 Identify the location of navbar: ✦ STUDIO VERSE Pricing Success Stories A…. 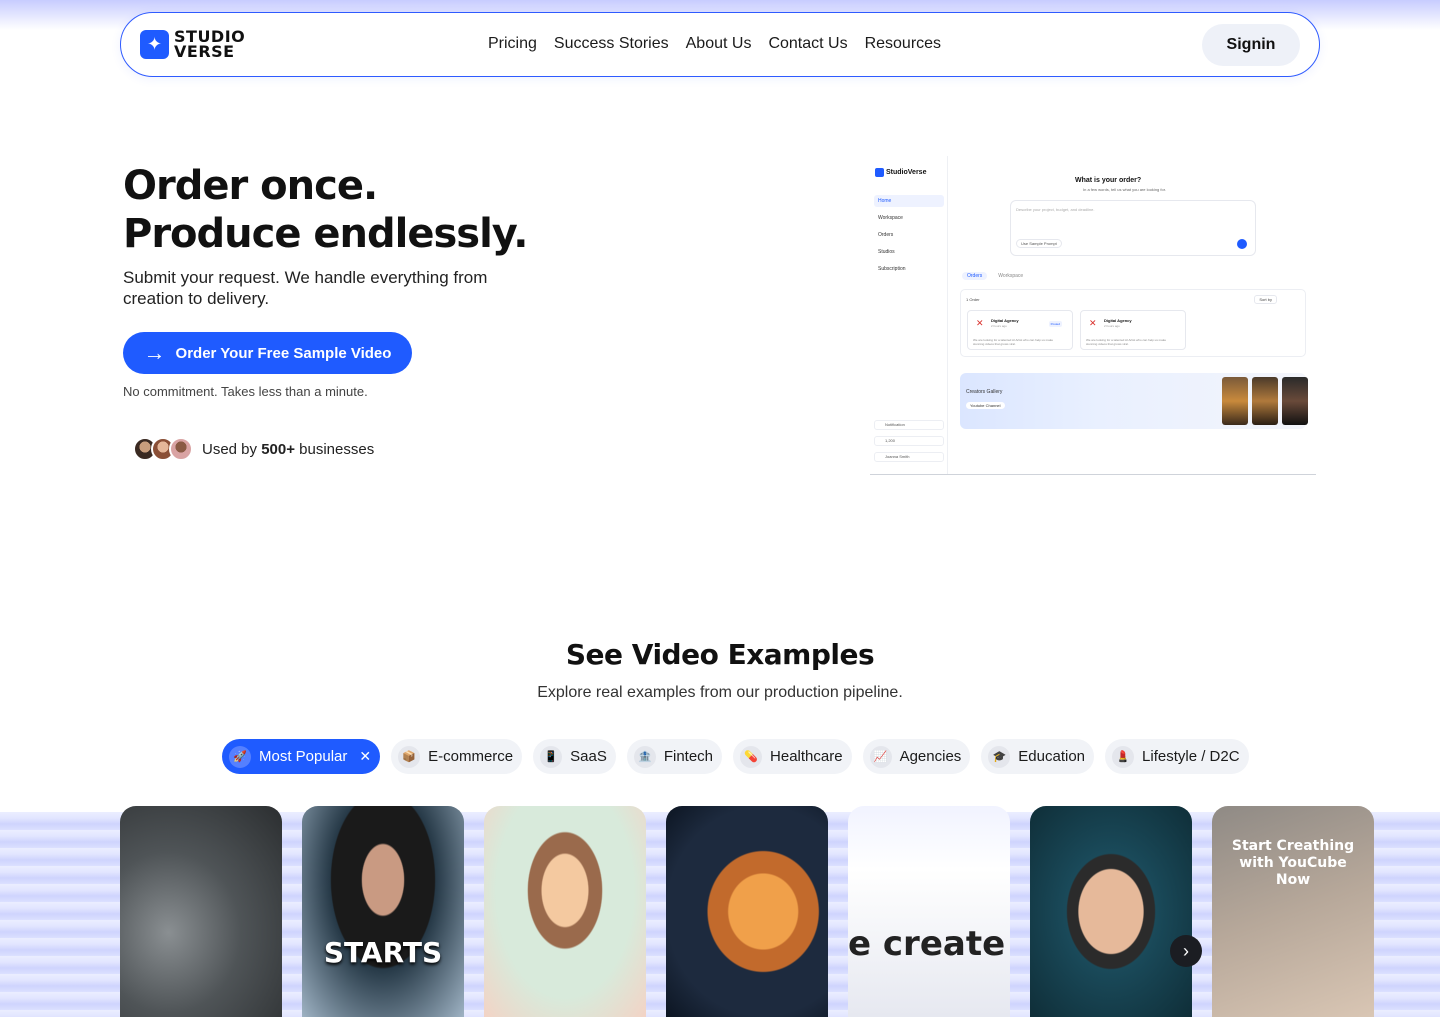
(720, 44).